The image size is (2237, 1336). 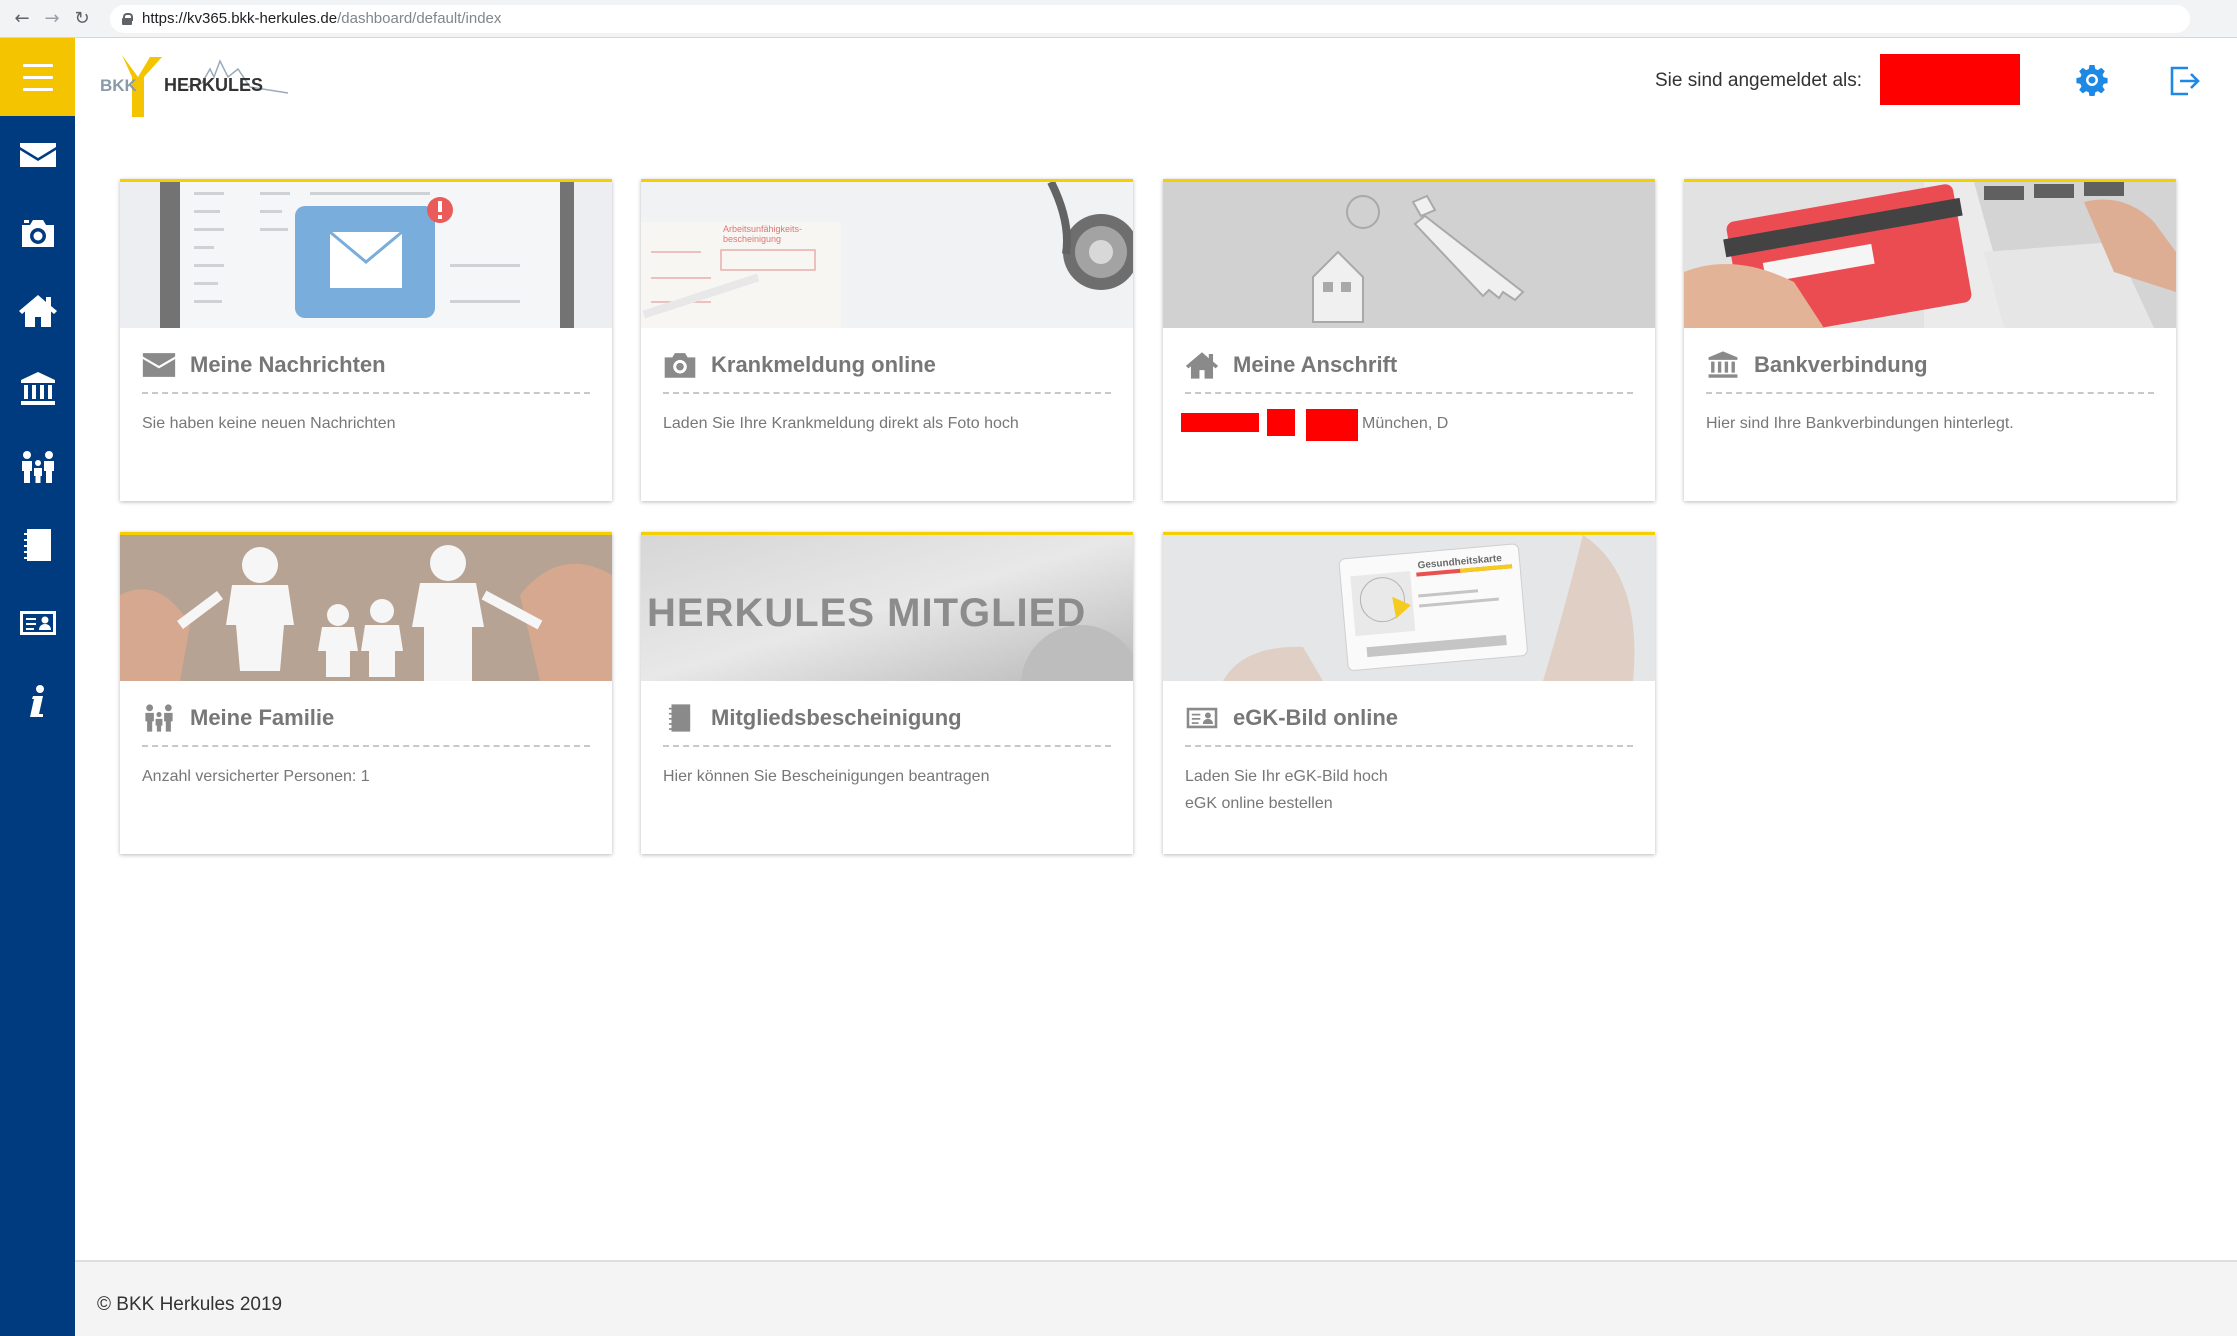 I want to click on sidebar-item-info, so click(x=37, y=701).